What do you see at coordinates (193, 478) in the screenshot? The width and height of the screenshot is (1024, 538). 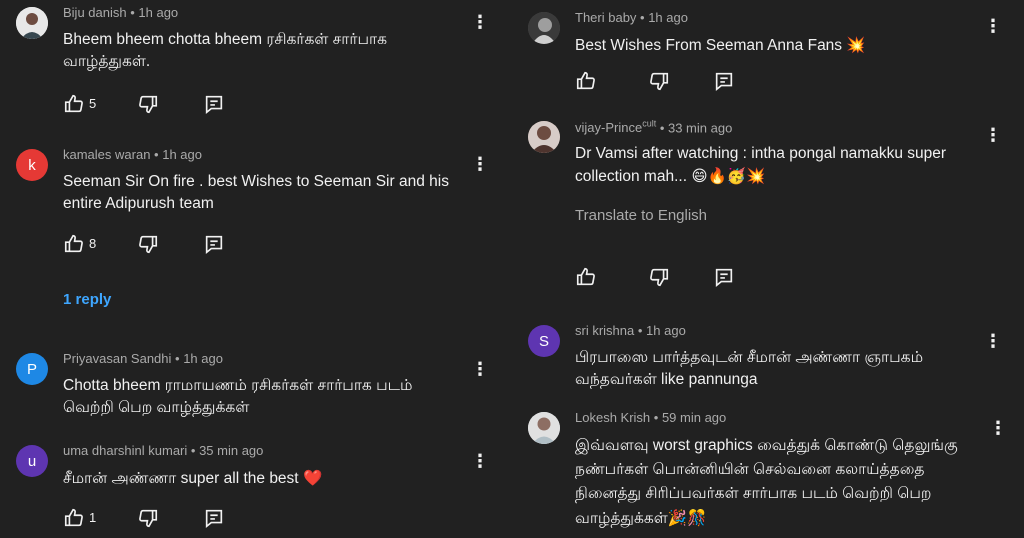 I see `comment-text: சீமான் அண்ணா super all the best ❤️` at bounding box center [193, 478].